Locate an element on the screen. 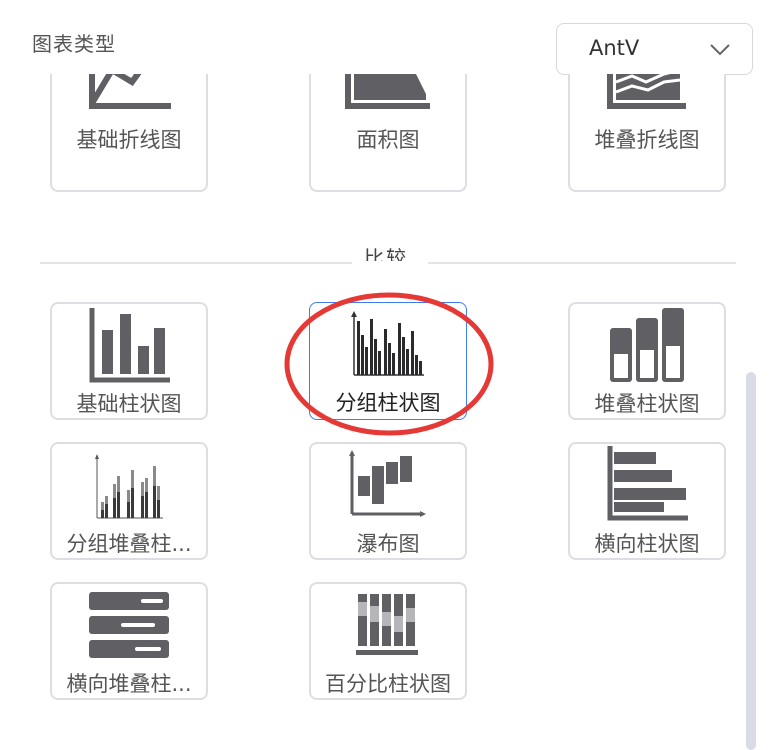 The width and height of the screenshot is (774, 750). horizontal-bar-chart-icon is located at coordinates (647, 483).